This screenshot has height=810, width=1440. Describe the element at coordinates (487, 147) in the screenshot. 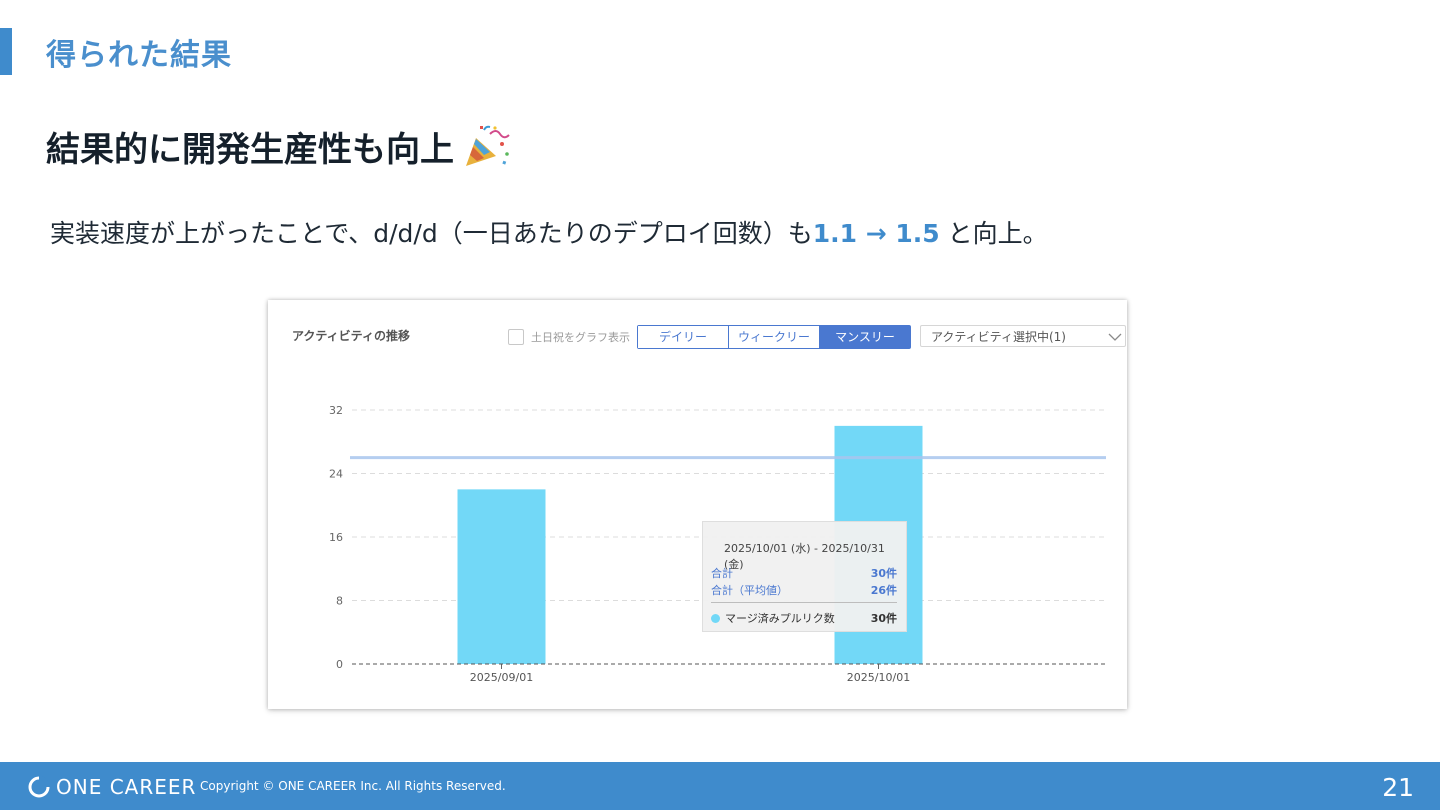

I see `party-popper-icon` at that location.